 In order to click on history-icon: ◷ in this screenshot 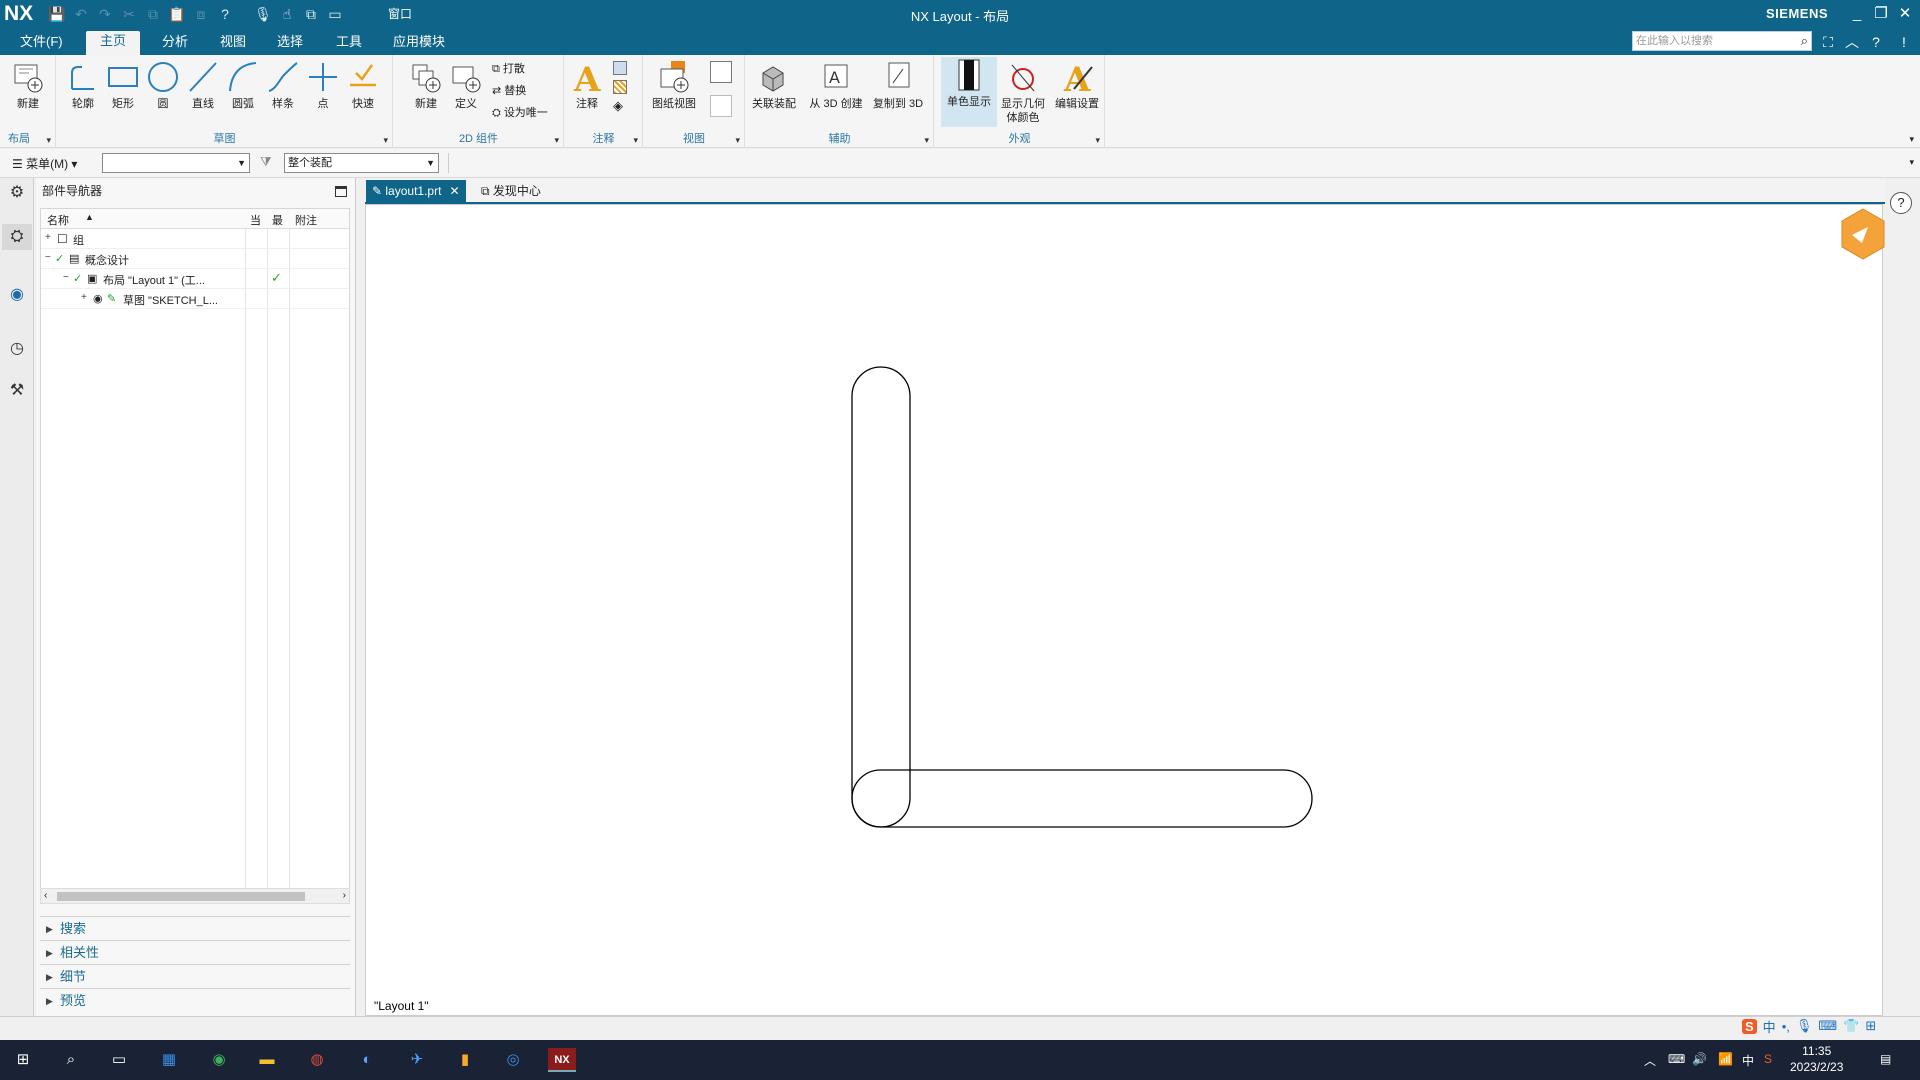, I will do `click(17, 349)`.